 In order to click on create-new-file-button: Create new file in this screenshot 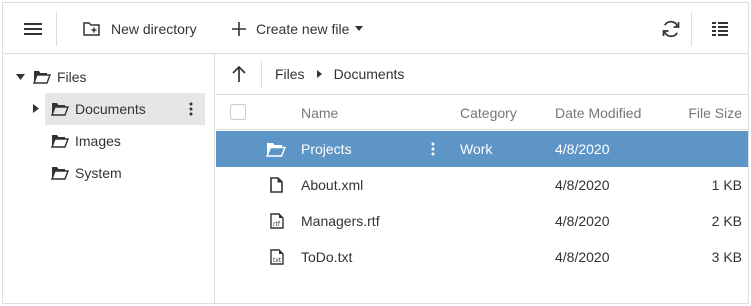, I will do `click(298, 28)`.